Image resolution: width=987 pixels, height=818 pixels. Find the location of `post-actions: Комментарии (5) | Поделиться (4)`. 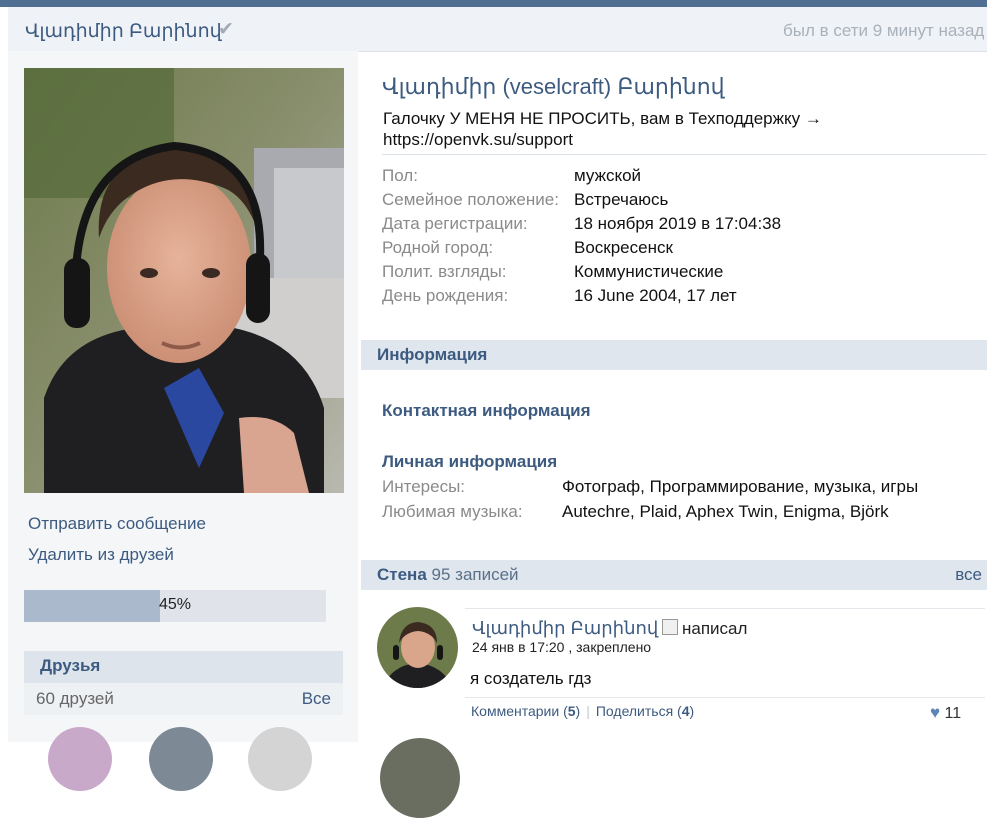

post-actions: Комментарии (5) | Поделиться (4) is located at coordinates (582, 711).